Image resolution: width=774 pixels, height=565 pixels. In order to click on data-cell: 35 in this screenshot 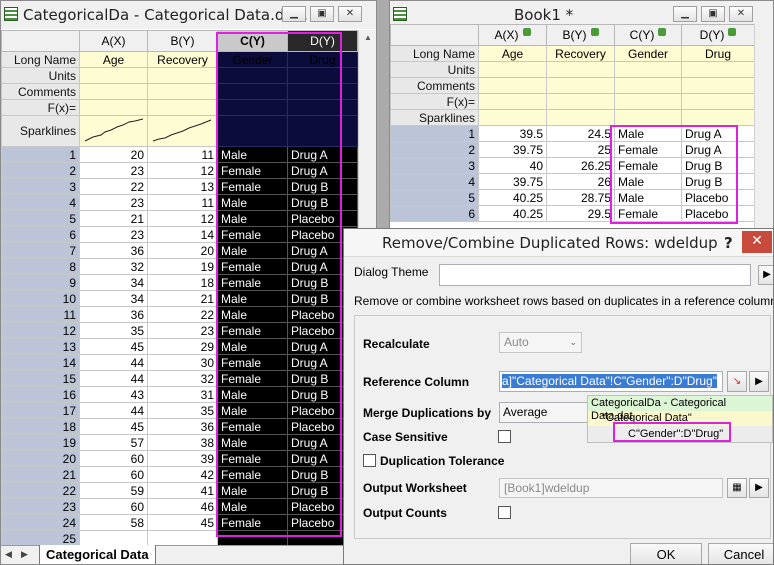, I will do `click(182, 410)`.